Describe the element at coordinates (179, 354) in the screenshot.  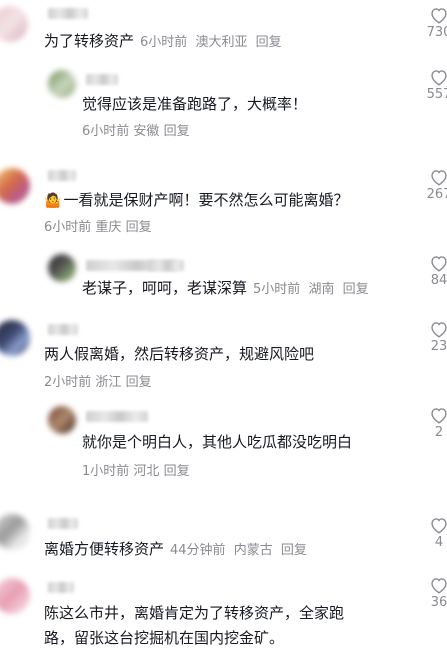
I see `comment-text: 两人假离婚，然后转移资产，规避风险吧` at that location.